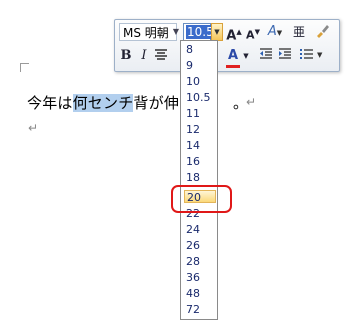  What do you see at coordinates (200, 245) in the screenshot?
I see `font-size-option: 26` at bounding box center [200, 245].